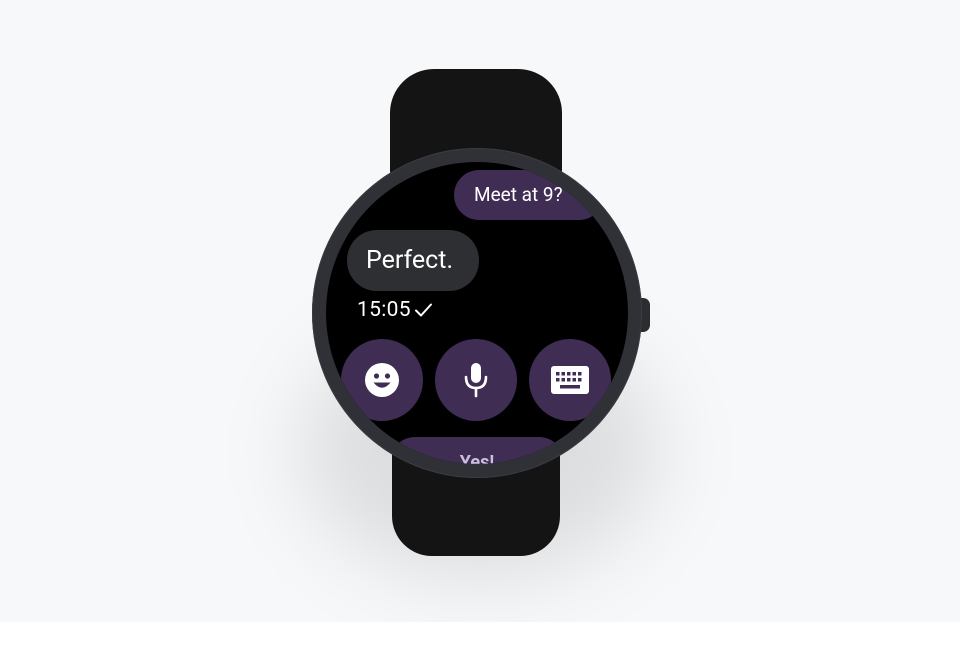 Image resolution: width=960 pixels, height=650 pixels. What do you see at coordinates (518, 194) in the screenshot?
I see `outgoing-message-text: Meet at 9?` at bounding box center [518, 194].